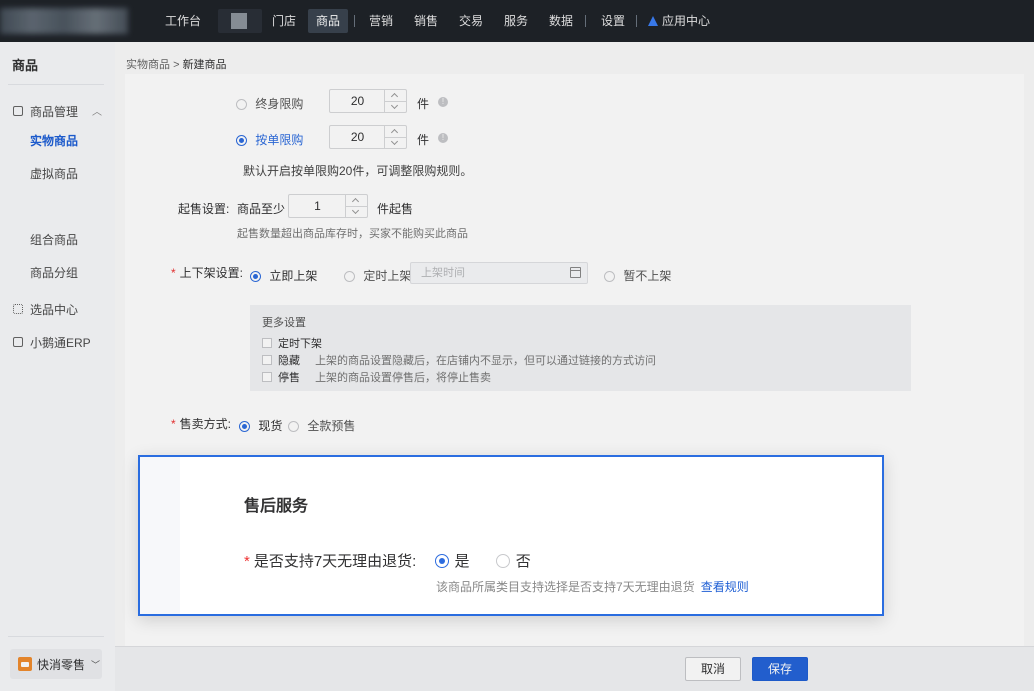 The height and width of the screenshot is (691, 1034). Describe the element at coordinates (513, 561) in the screenshot. I see `return-no-option: 否` at that location.